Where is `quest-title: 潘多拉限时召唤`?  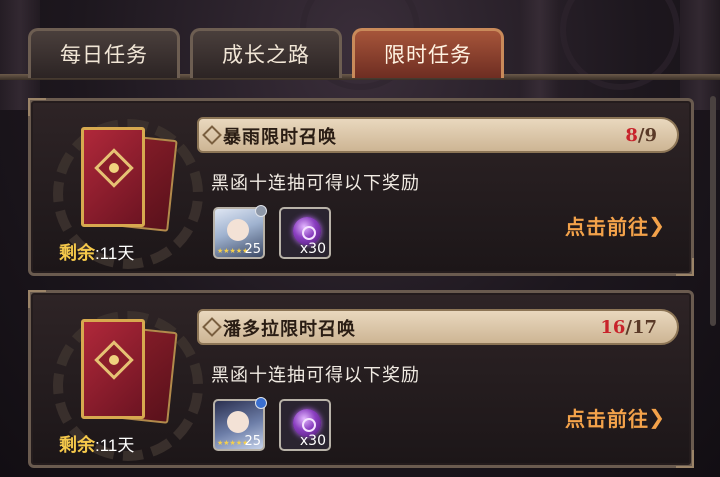 quest-title: 潘多拉限时召唤 is located at coordinates (289, 329).